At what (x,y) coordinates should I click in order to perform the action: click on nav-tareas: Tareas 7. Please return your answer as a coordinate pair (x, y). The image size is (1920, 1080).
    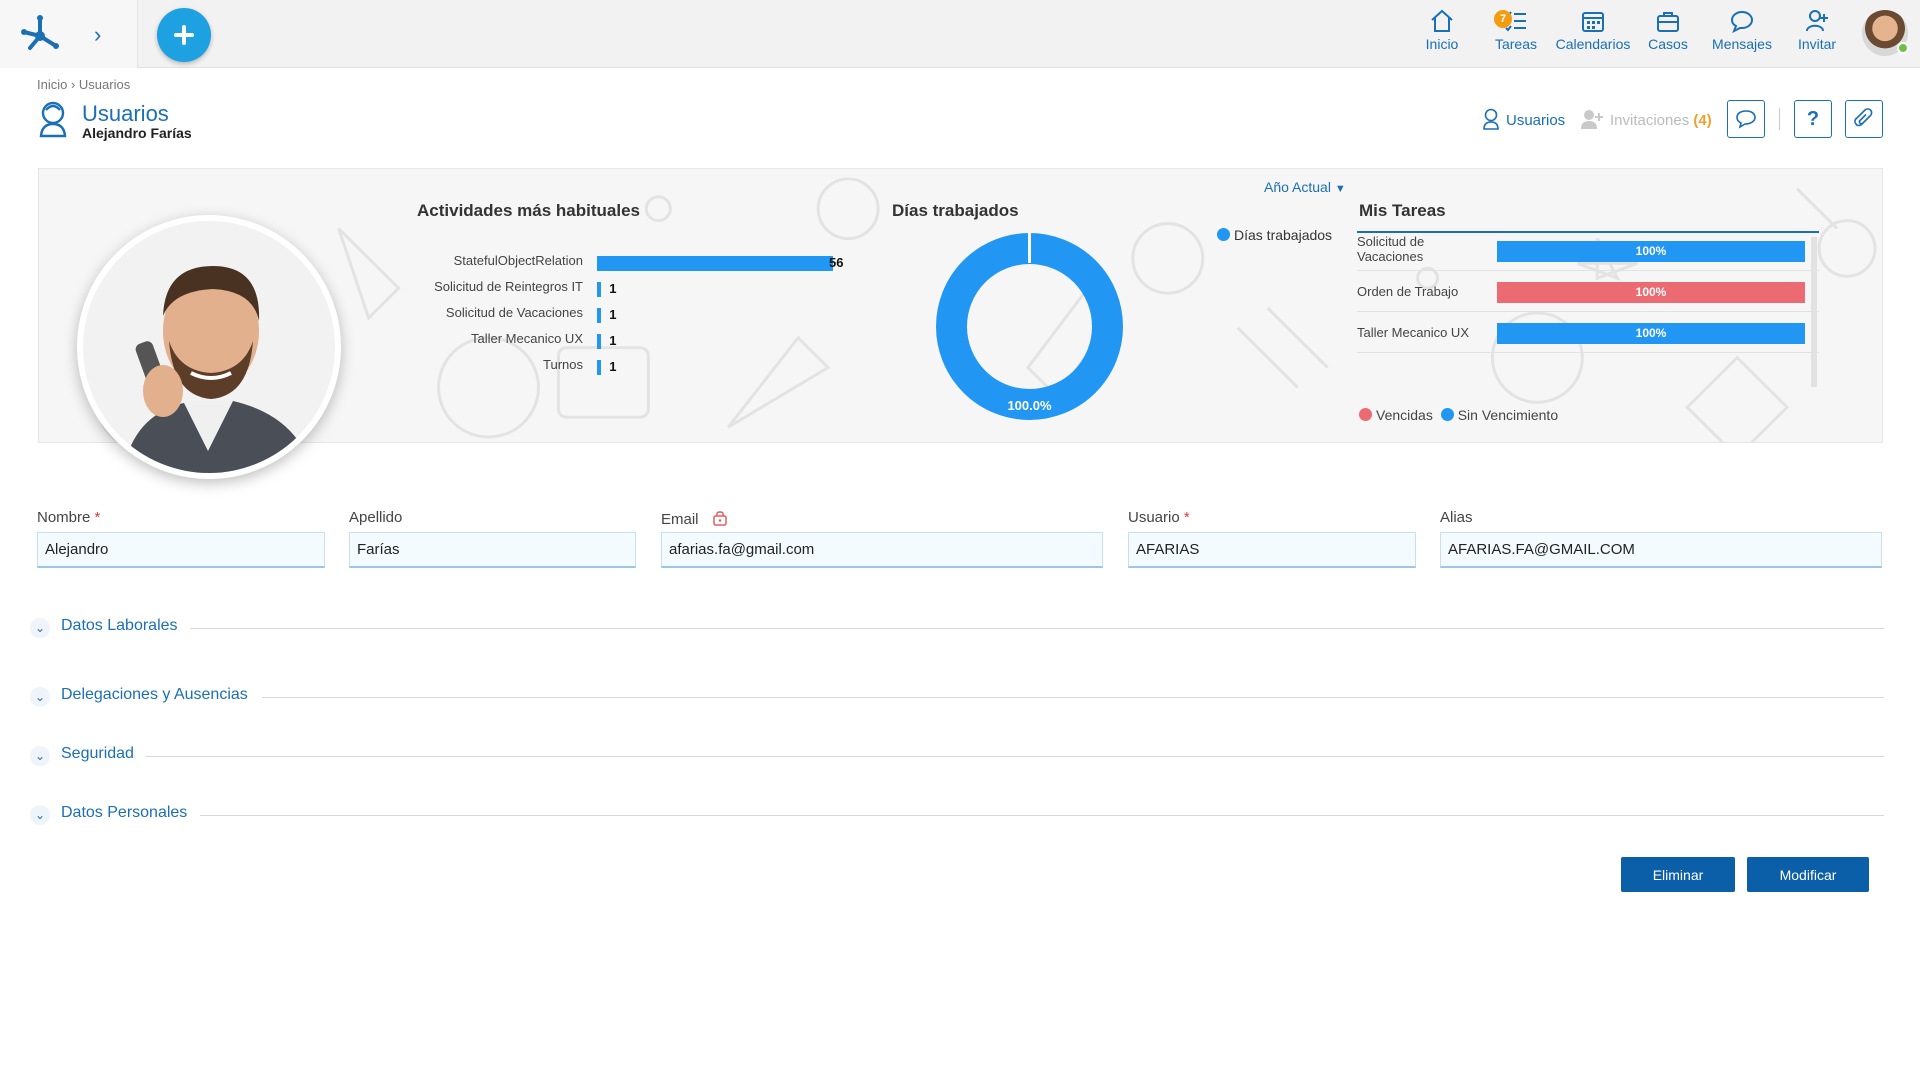
    Looking at the image, I should click on (1516, 33).